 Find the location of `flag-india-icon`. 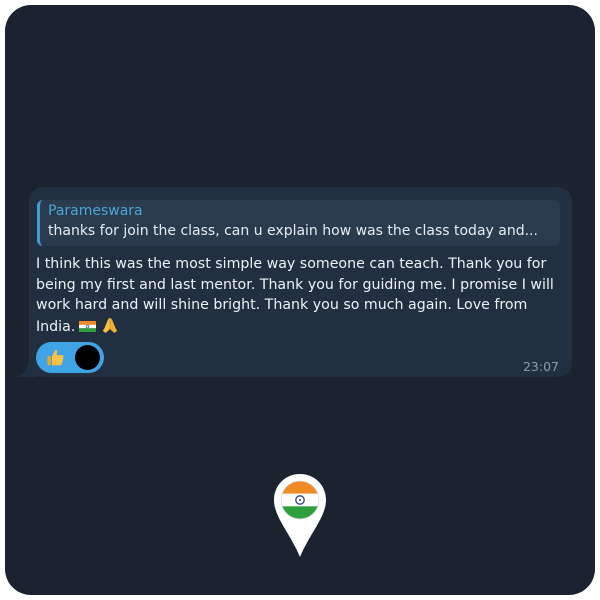

flag-india-icon is located at coordinates (88, 326).